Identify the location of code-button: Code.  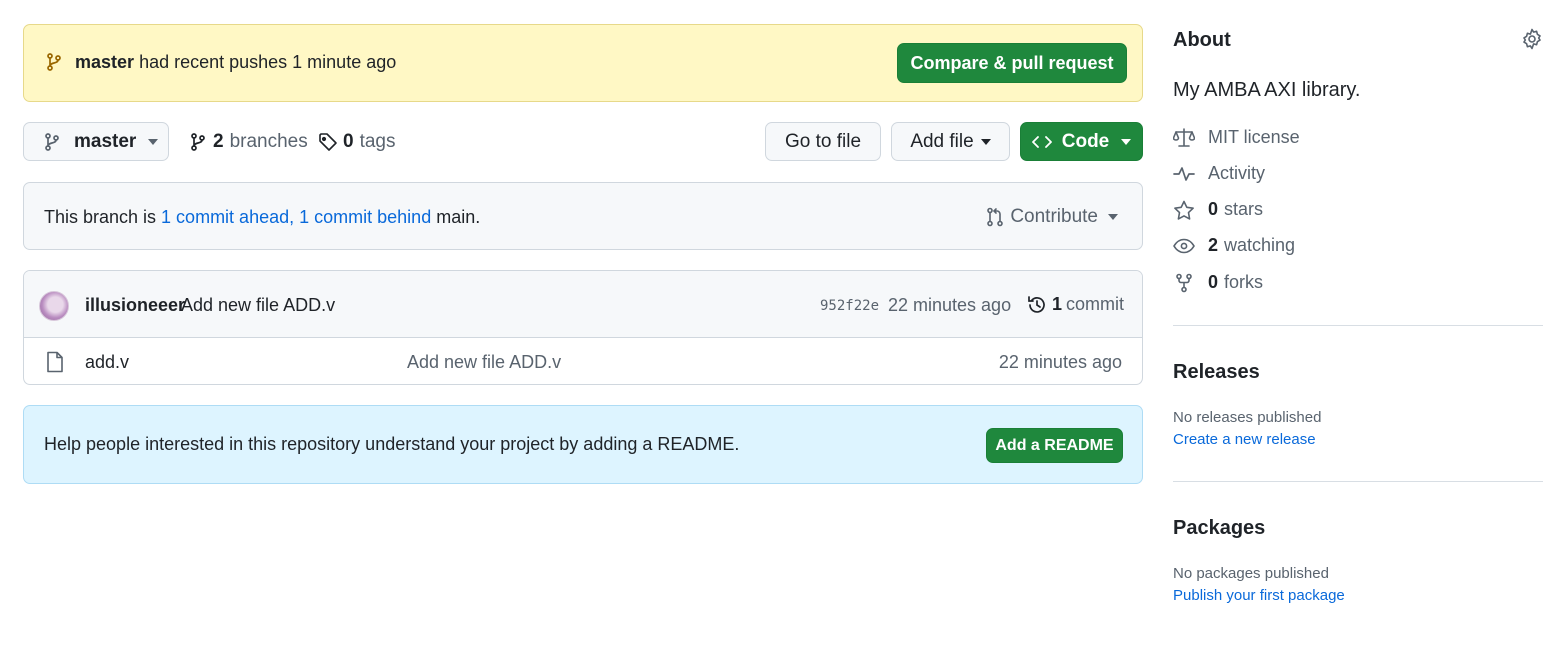
(1081, 141).